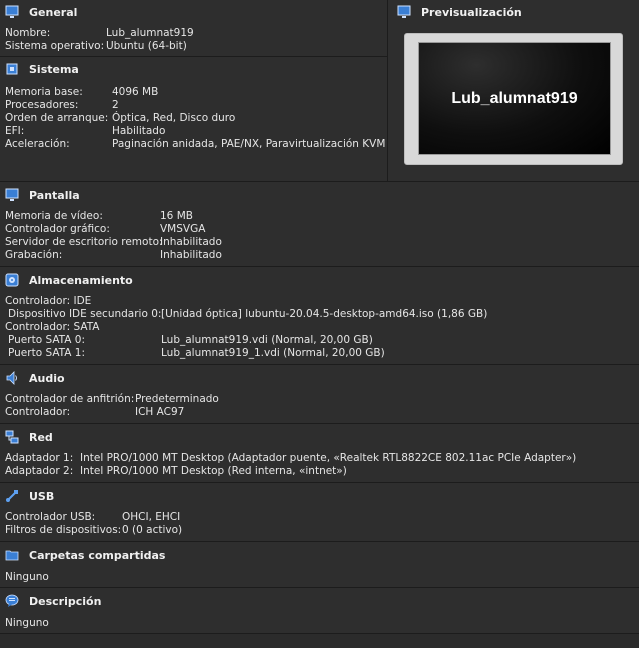 The width and height of the screenshot is (639, 648). Describe the element at coordinates (47, 340) in the screenshot. I see `label: Puerto SATA 0:` at that location.